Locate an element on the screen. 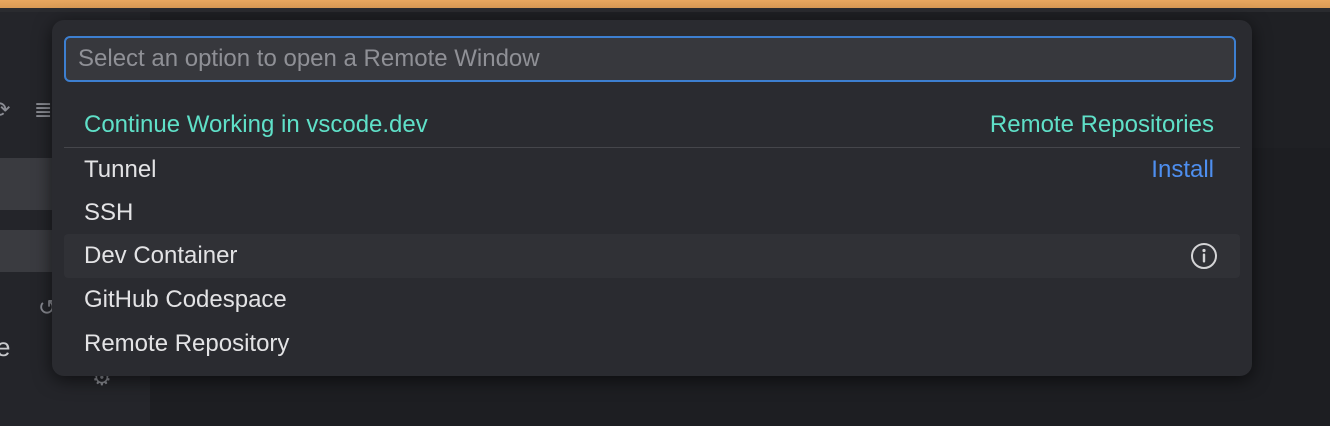  option-label: Tunnel is located at coordinates (120, 169).